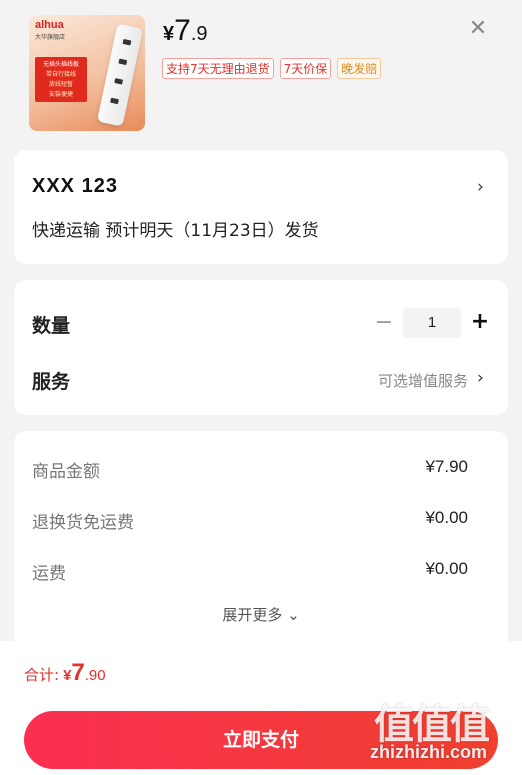  Describe the element at coordinates (359, 68) in the screenshot. I see `late-compensation-tag: 晚发赔` at that location.